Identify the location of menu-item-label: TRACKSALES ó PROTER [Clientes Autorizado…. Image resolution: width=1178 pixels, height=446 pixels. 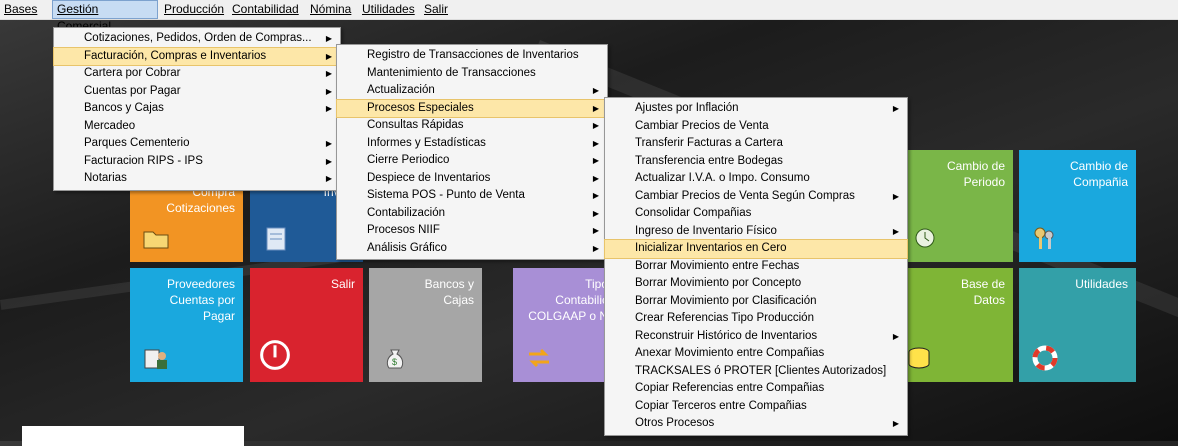
(761, 370).